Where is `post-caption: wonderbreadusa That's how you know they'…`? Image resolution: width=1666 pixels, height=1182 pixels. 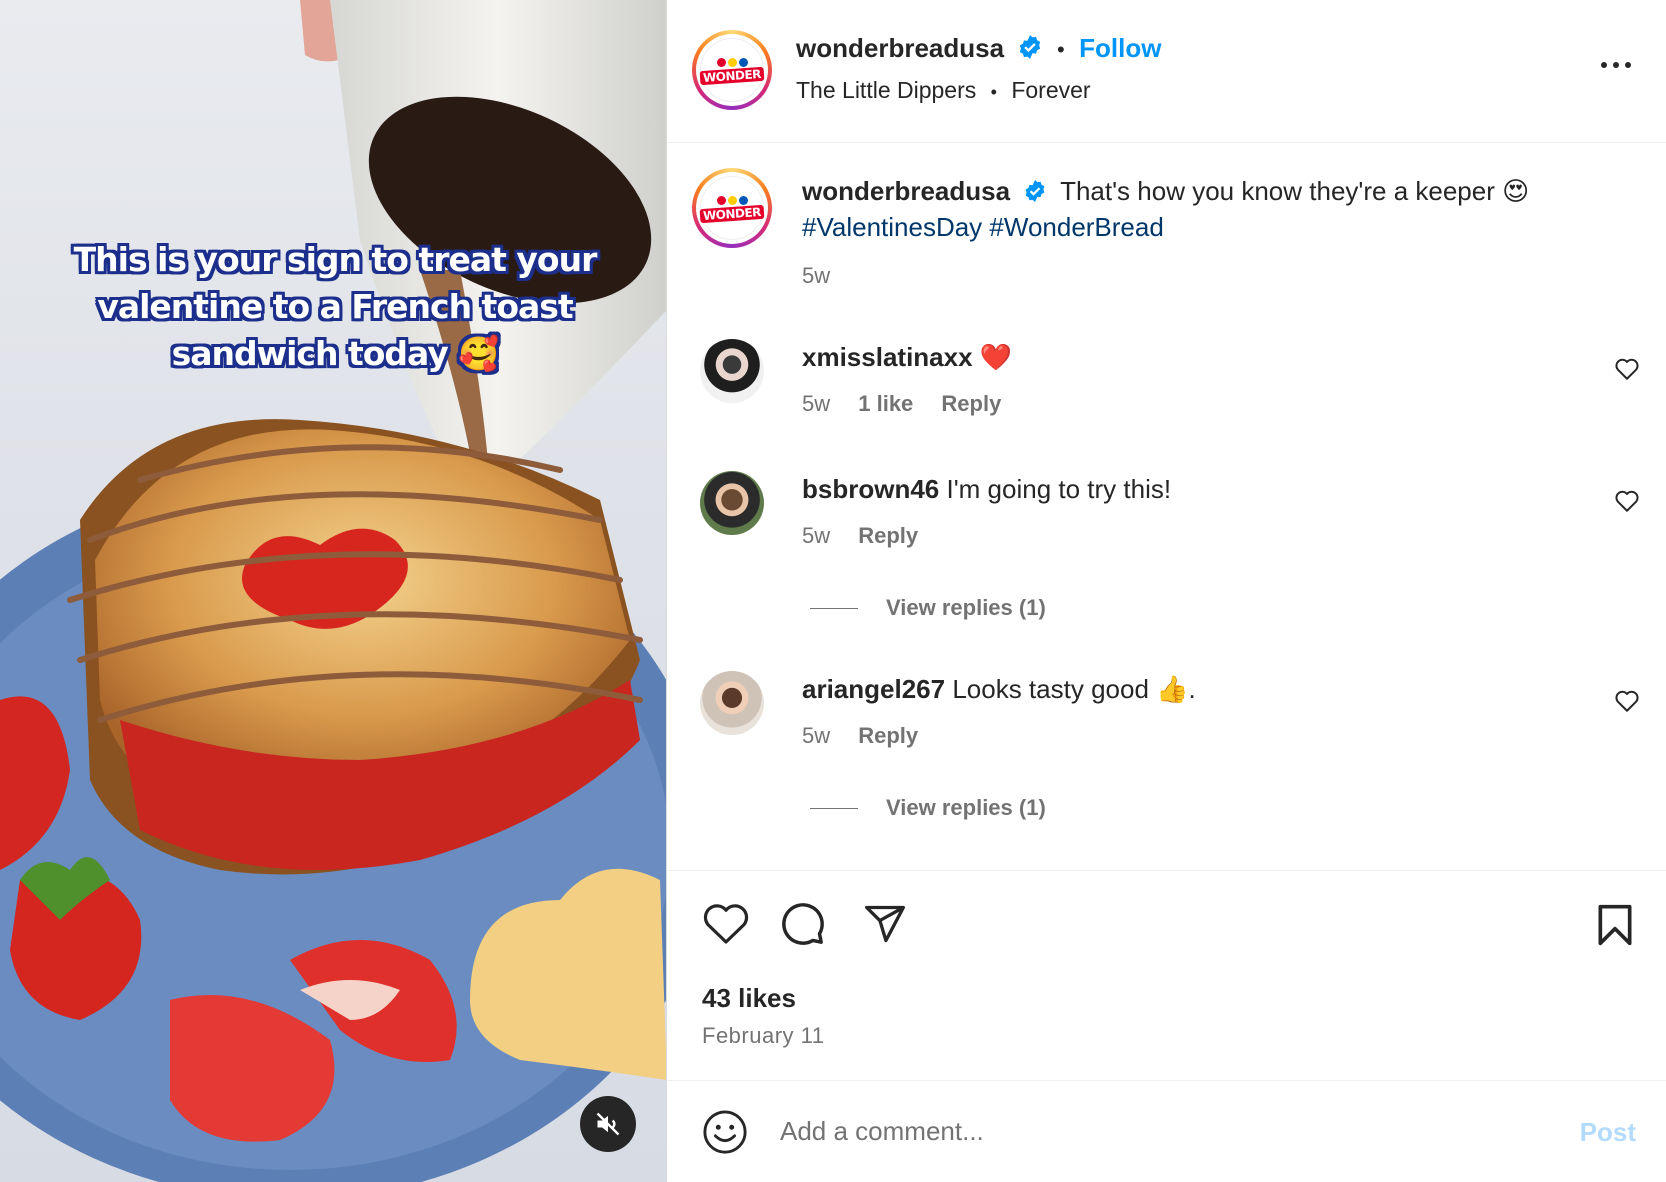
post-caption: wonderbreadusa That's how you know they'… is located at coordinates (1212, 209).